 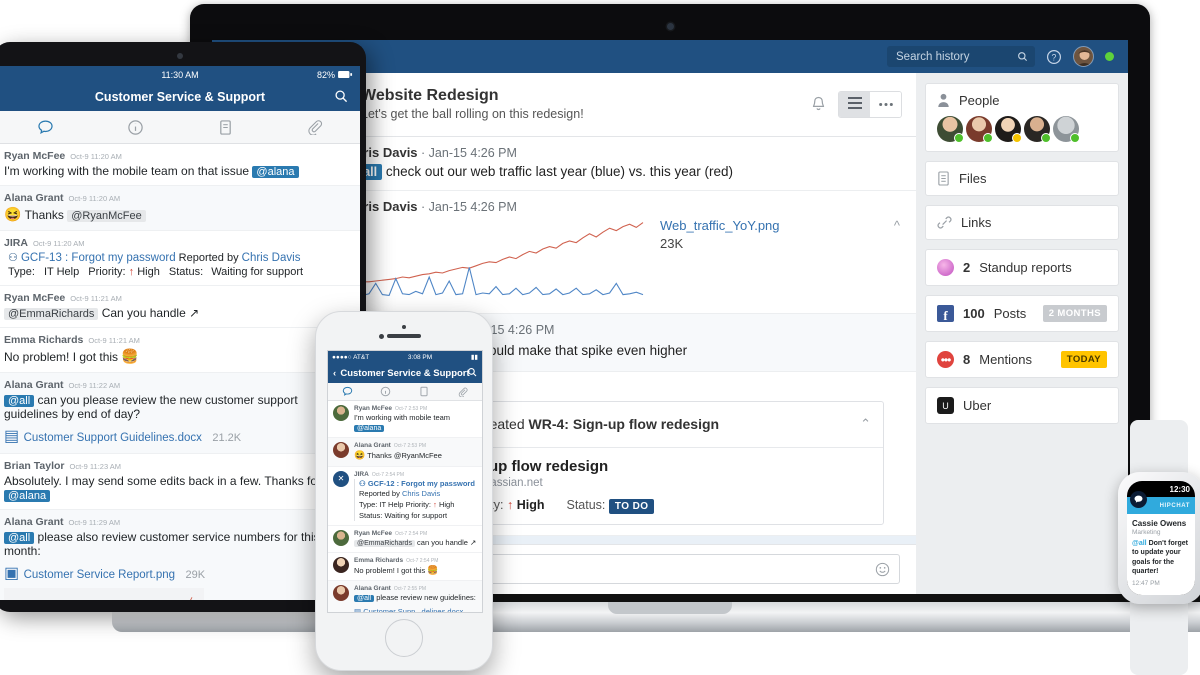 What do you see at coordinates (131, 272) in the screenshot?
I see `priority-up-icon: ↑` at bounding box center [131, 272].